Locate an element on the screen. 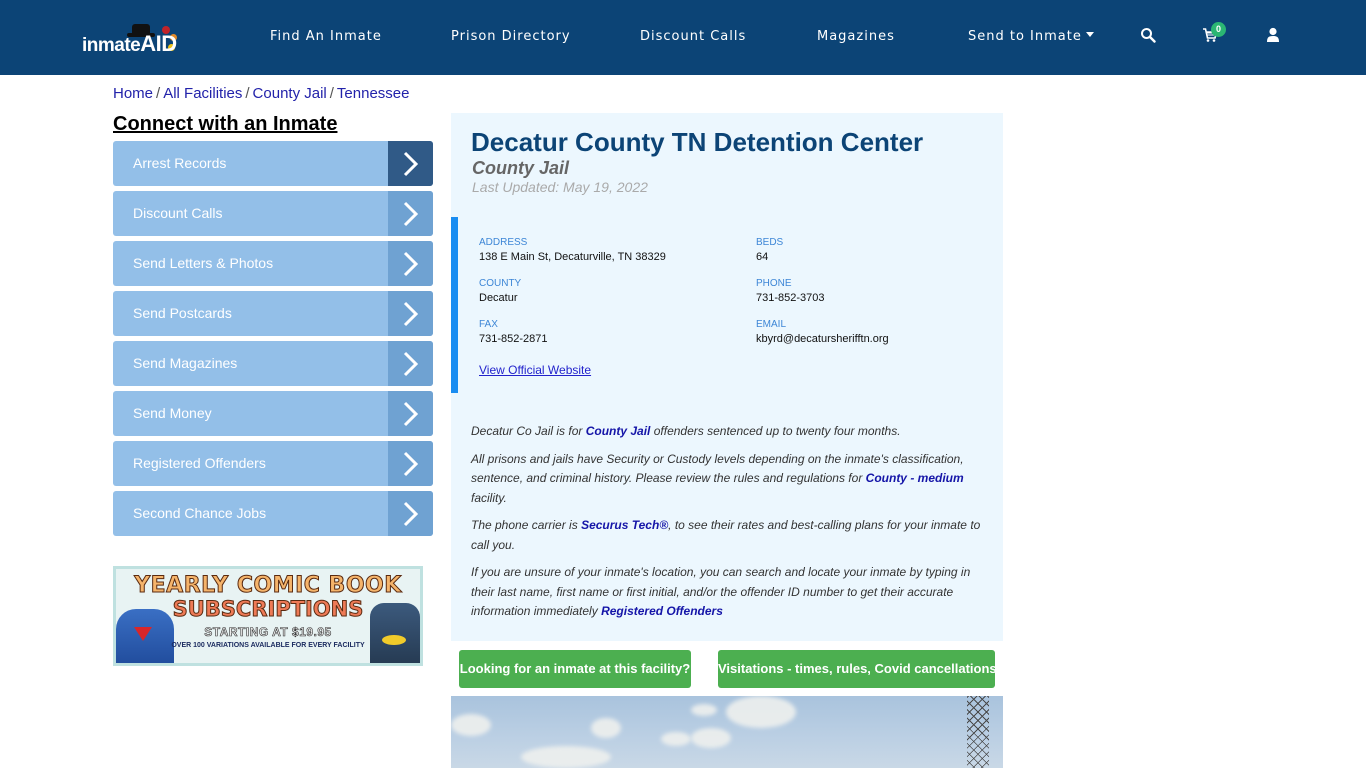 The height and width of the screenshot is (768, 1366). phone-value: 731-852-3703 is located at coordinates (790, 298).